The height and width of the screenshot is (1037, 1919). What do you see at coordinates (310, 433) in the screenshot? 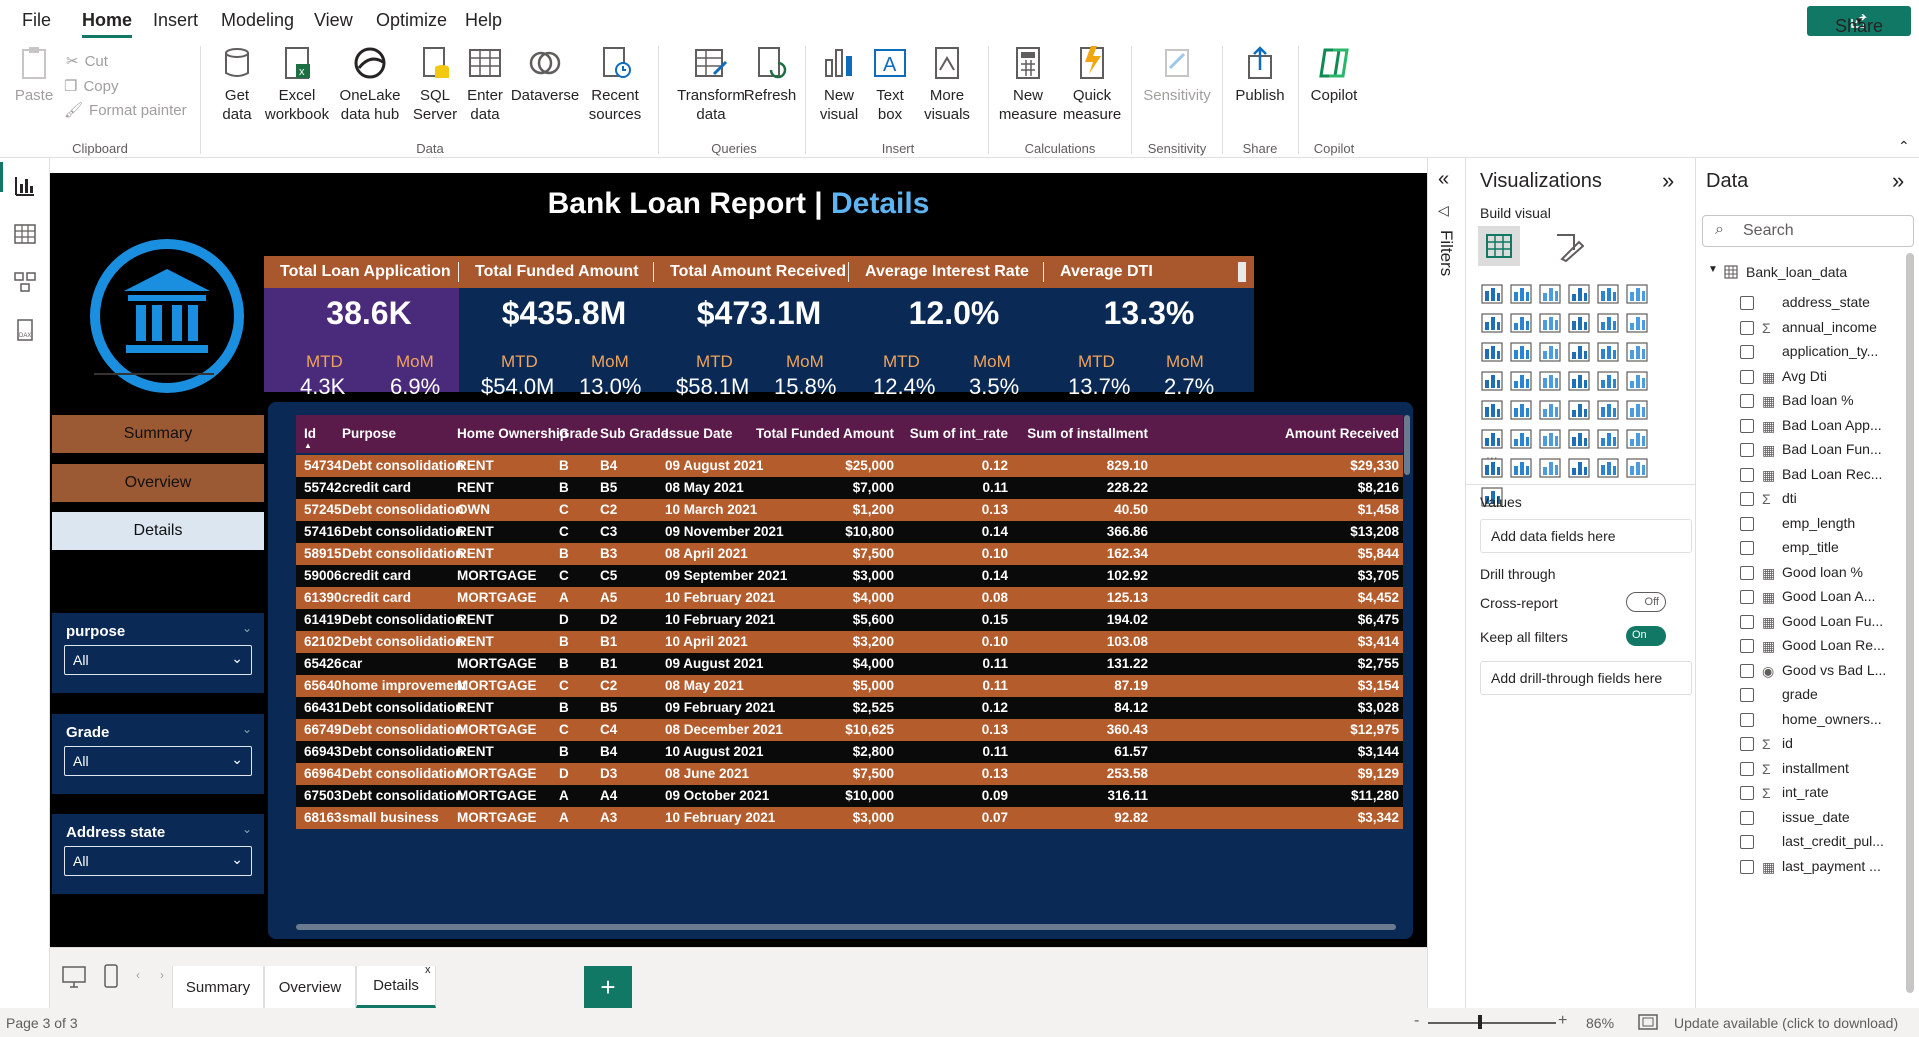
I see `col-header-id: Id` at bounding box center [310, 433].